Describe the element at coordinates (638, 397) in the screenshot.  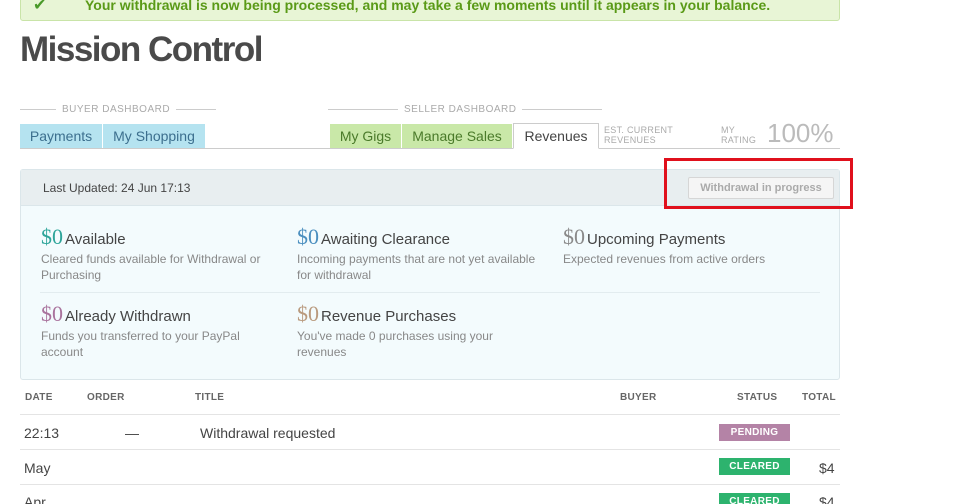
I see `column-header-buyer: BUYER` at that location.